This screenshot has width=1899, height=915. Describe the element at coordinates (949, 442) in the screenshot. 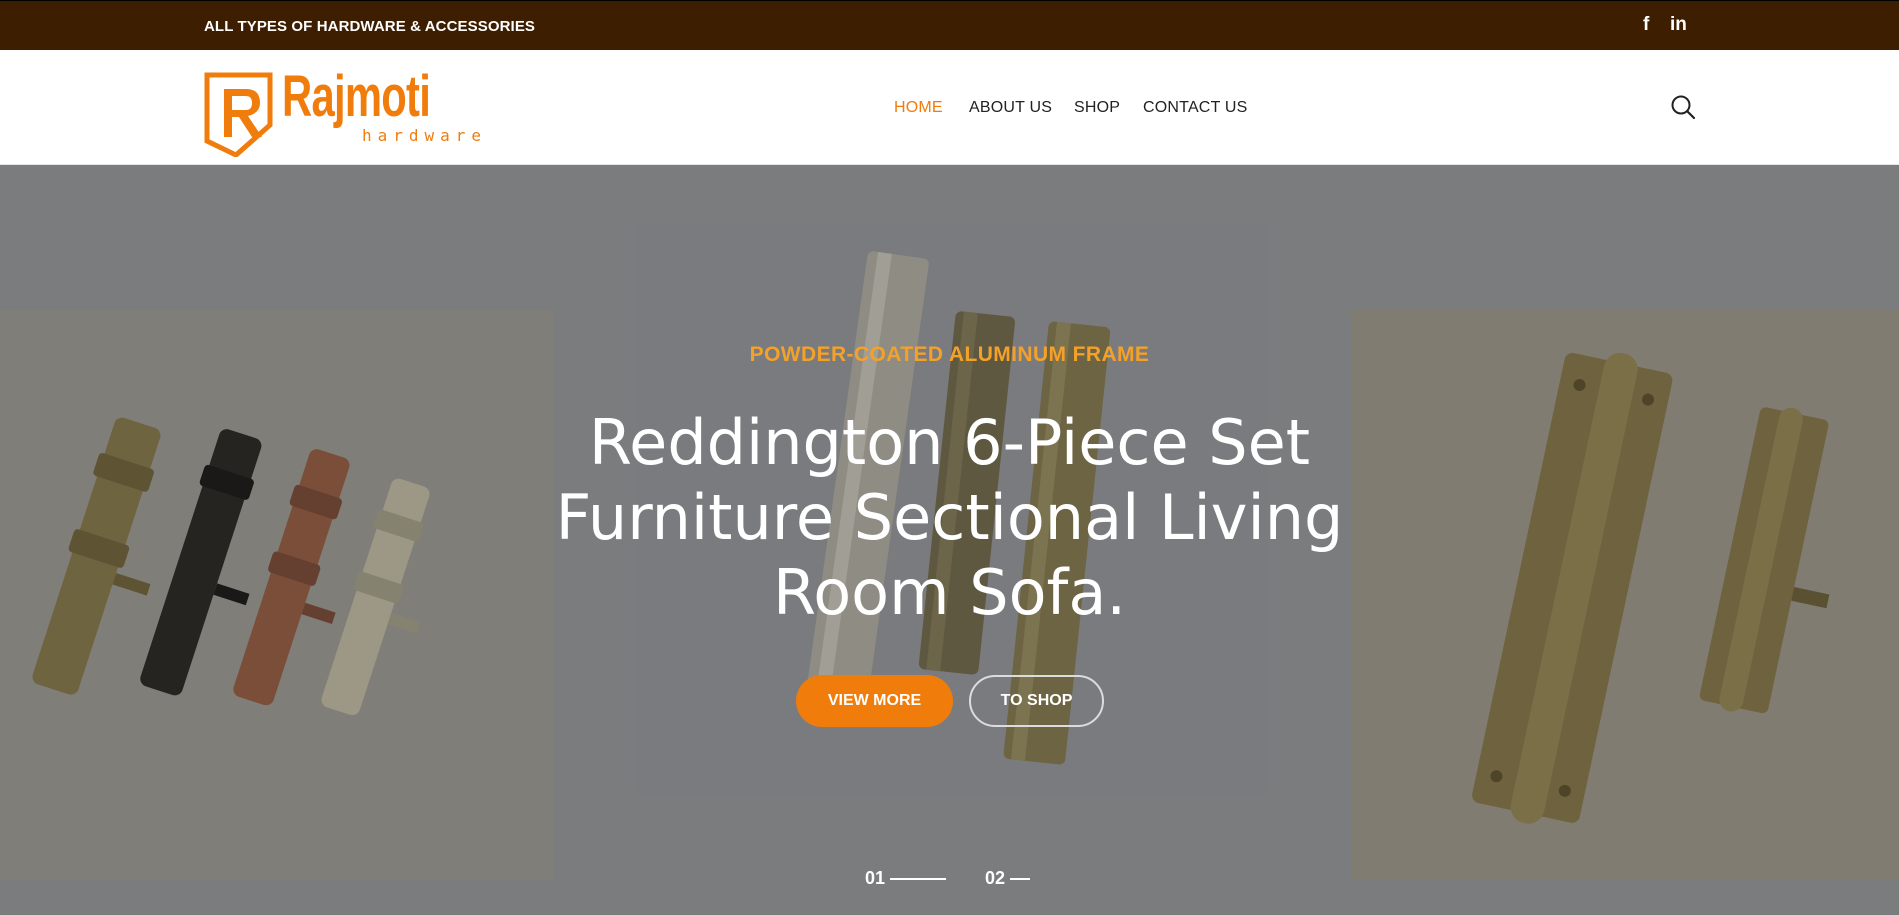

I see `hero-title-line: Reddington 6-Piece Set` at that location.